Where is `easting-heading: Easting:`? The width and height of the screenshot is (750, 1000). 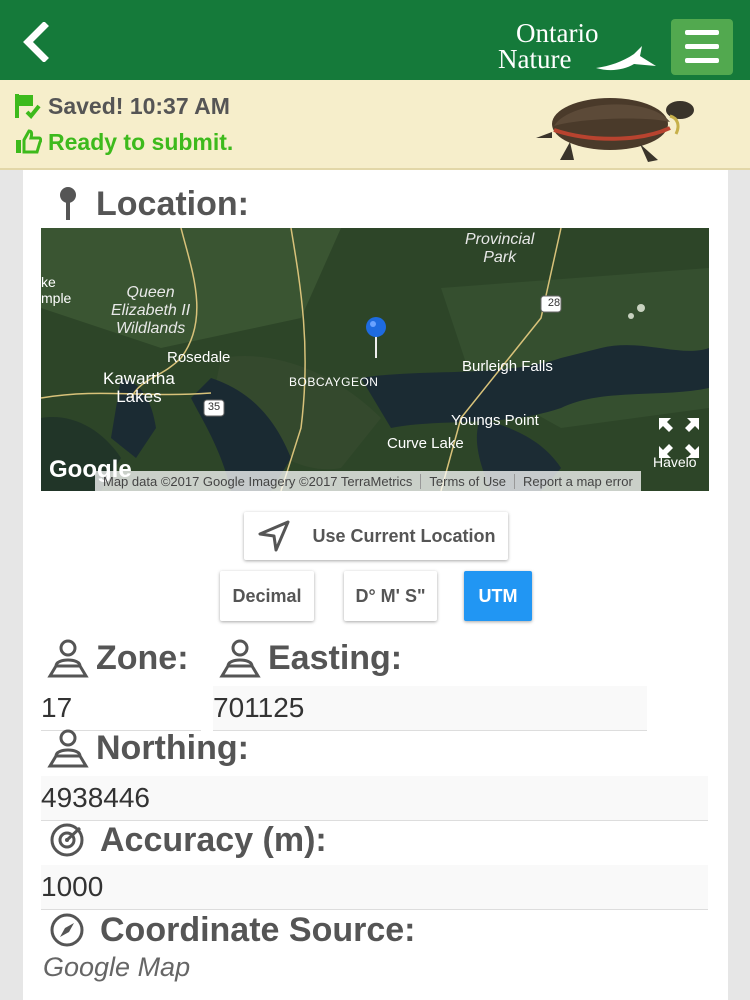
easting-heading: Easting: is located at coordinates (310, 658).